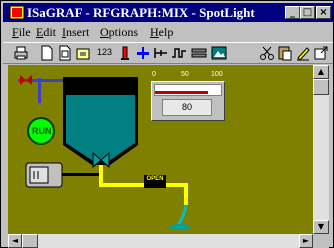 The image size is (334, 248). I want to click on water-puddle, so click(180, 227).